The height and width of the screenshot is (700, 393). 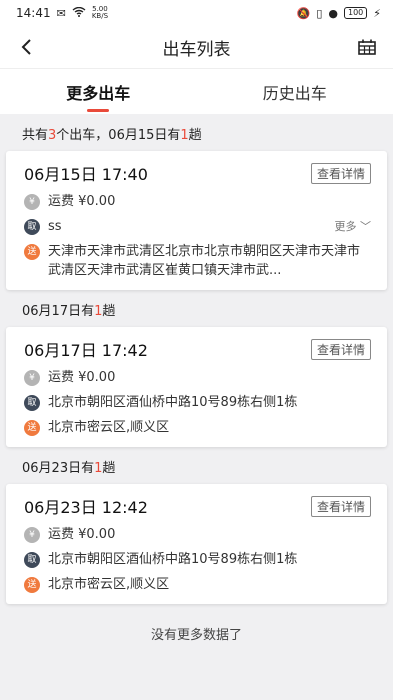 I want to click on chevron-left-icon, so click(x=26, y=47).